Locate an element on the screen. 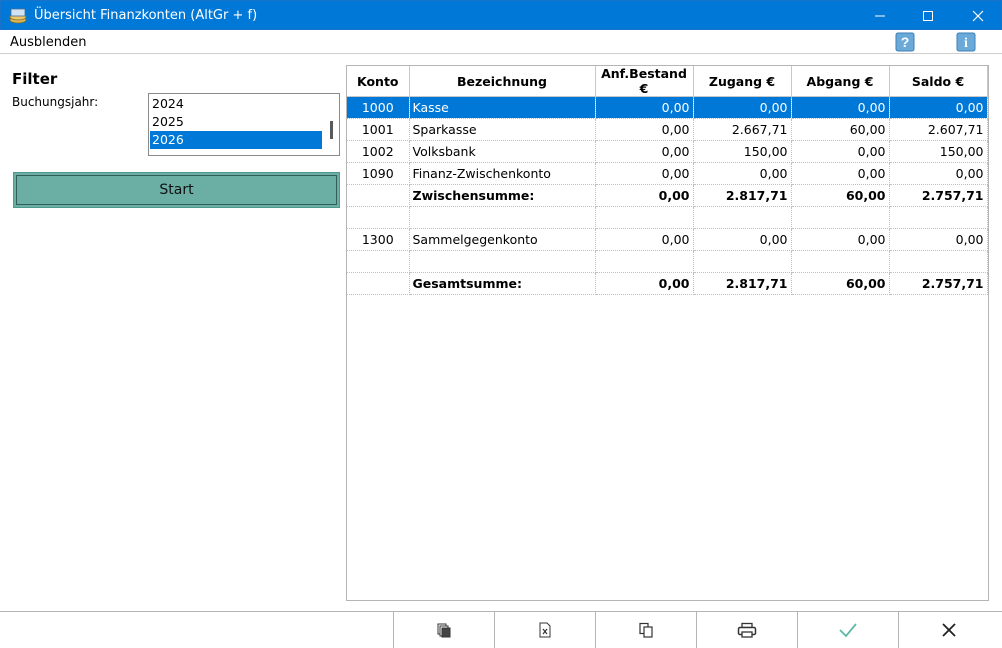 The width and height of the screenshot is (1002, 648). question-icon: ? is located at coordinates (905, 42).